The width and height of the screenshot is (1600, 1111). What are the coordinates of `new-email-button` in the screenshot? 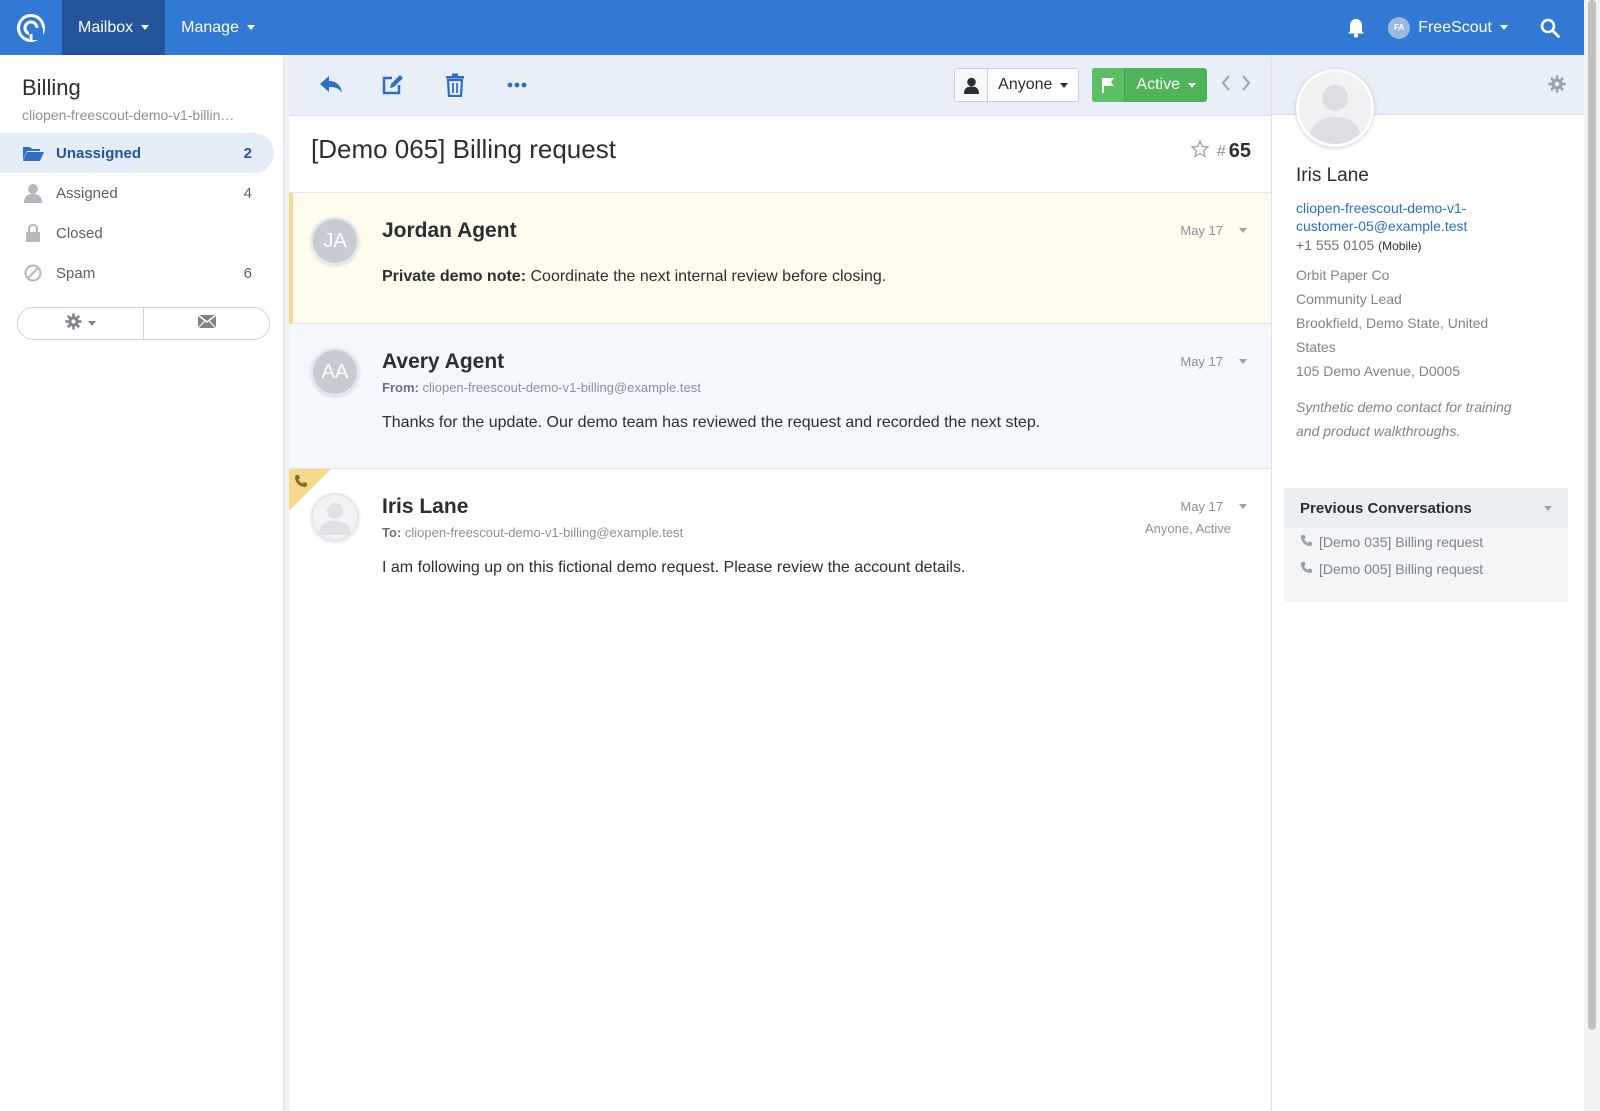 It's located at (206, 323).